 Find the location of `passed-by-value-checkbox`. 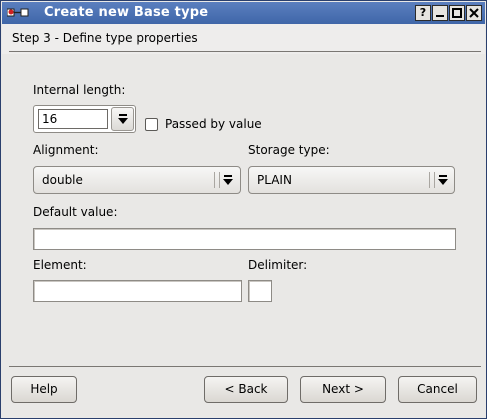

passed-by-value-checkbox is located at coordinates (151, 124).